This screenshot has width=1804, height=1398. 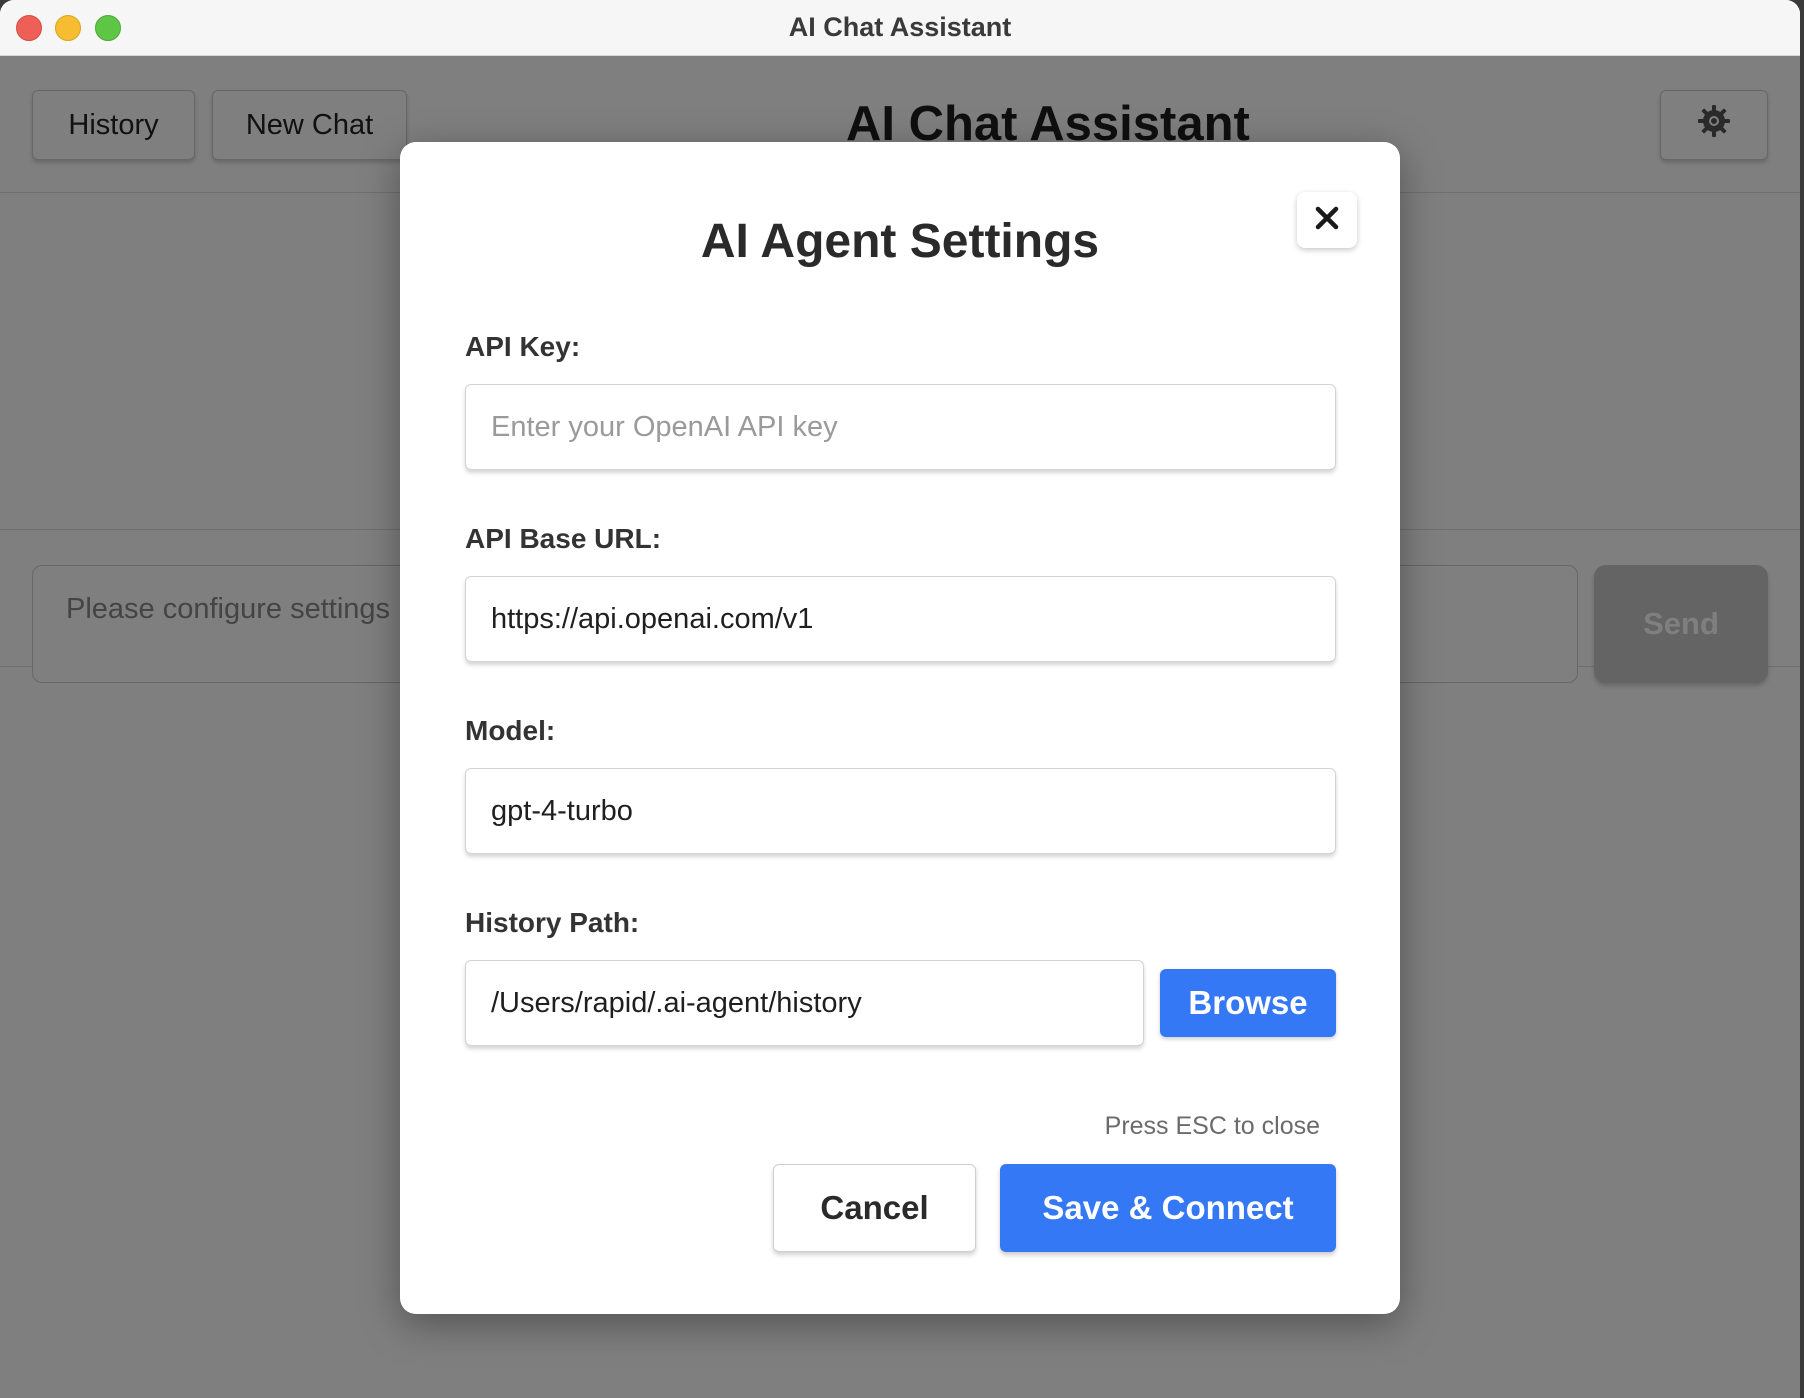 I want to click on title-bar: AI Chat Assistant, so click(x=900, y=28).